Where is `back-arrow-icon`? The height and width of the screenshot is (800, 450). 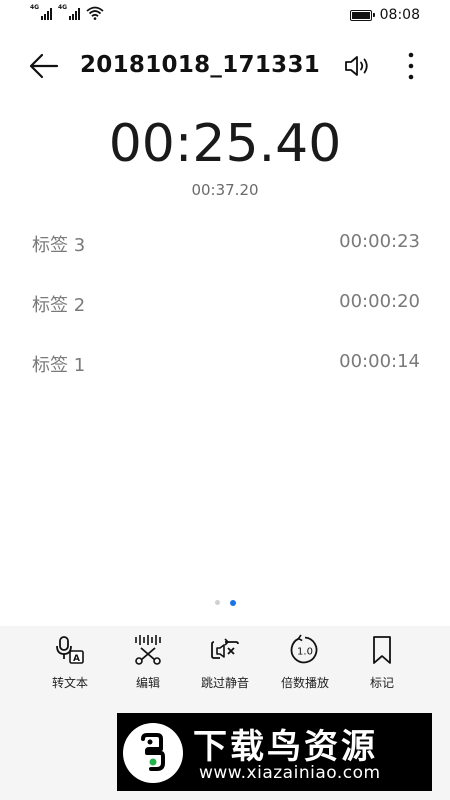
back-arrow-icon is located at coordinates (44, 66).